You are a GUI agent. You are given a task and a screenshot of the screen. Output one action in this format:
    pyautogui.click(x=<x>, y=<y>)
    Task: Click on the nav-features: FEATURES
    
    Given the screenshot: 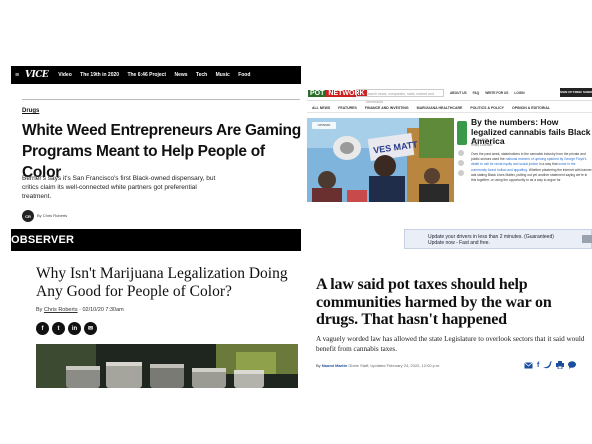 What is the action you would take?
    pyautogui.click(x=347, y=108)
    